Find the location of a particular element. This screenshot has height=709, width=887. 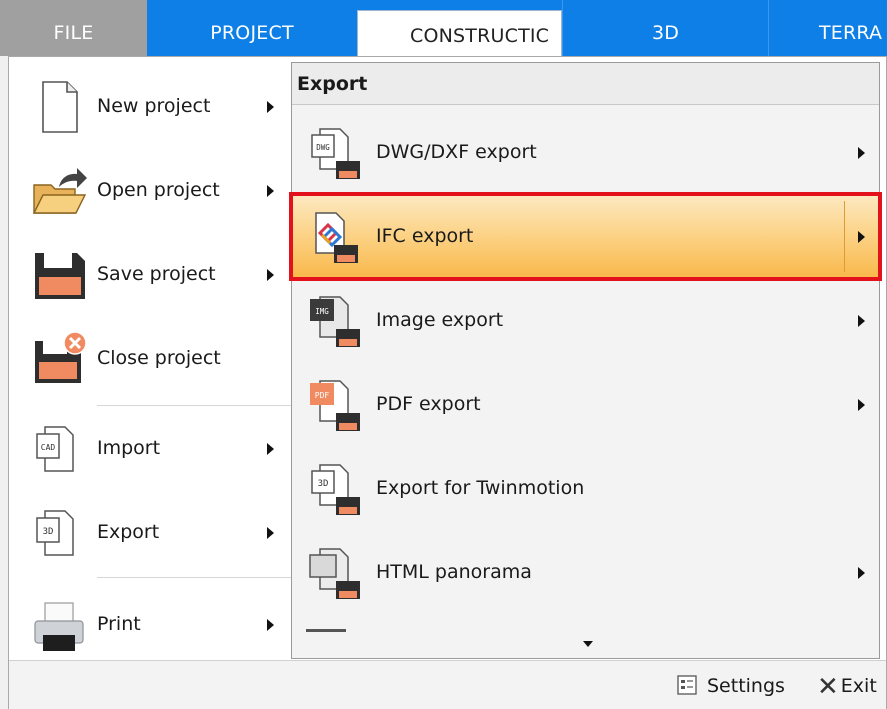

open-folder-icon is located at coordinates (59, 191).